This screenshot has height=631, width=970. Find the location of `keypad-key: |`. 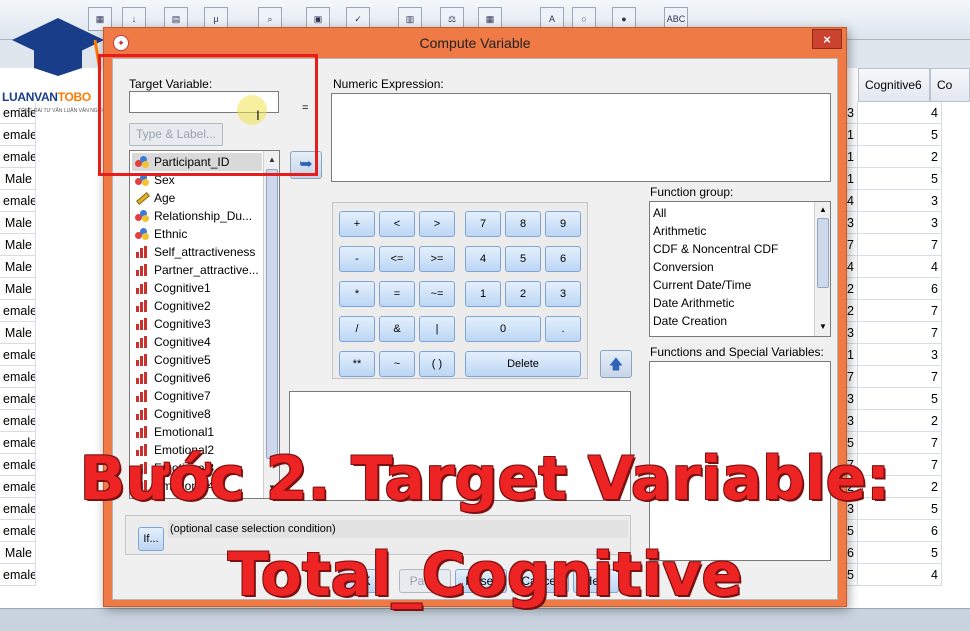

keypad-key: | is located at coordinates (437, 329).